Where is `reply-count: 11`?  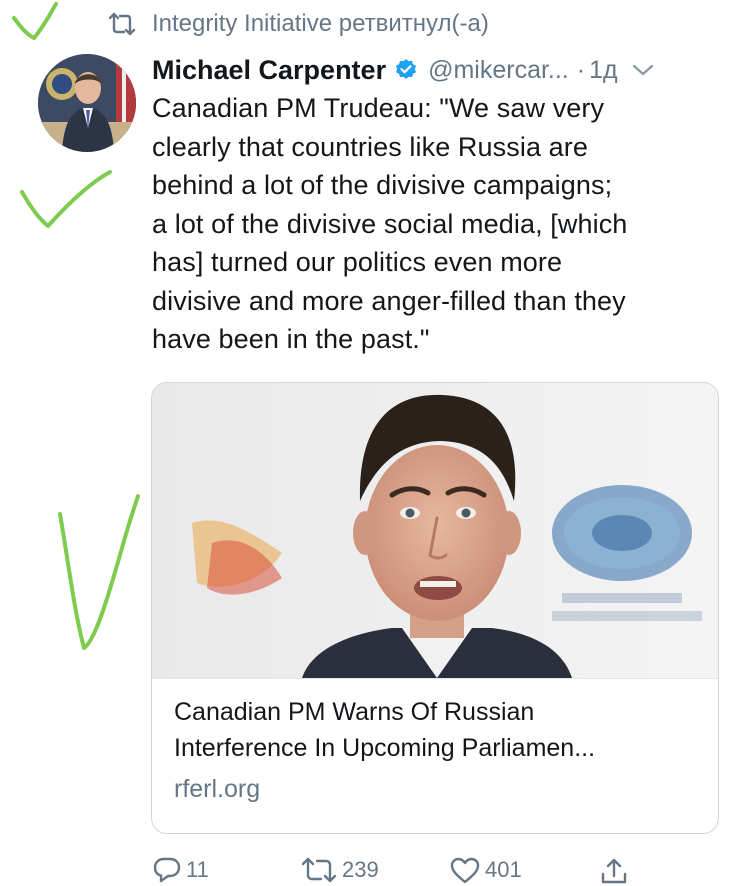
reply-count: 11 is located at coordinates (197, 869).